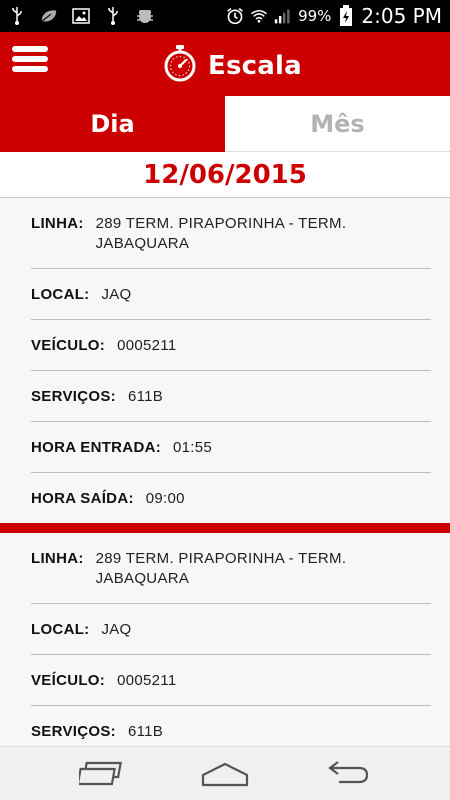  I want to click on card-separator, so click(225, 528).